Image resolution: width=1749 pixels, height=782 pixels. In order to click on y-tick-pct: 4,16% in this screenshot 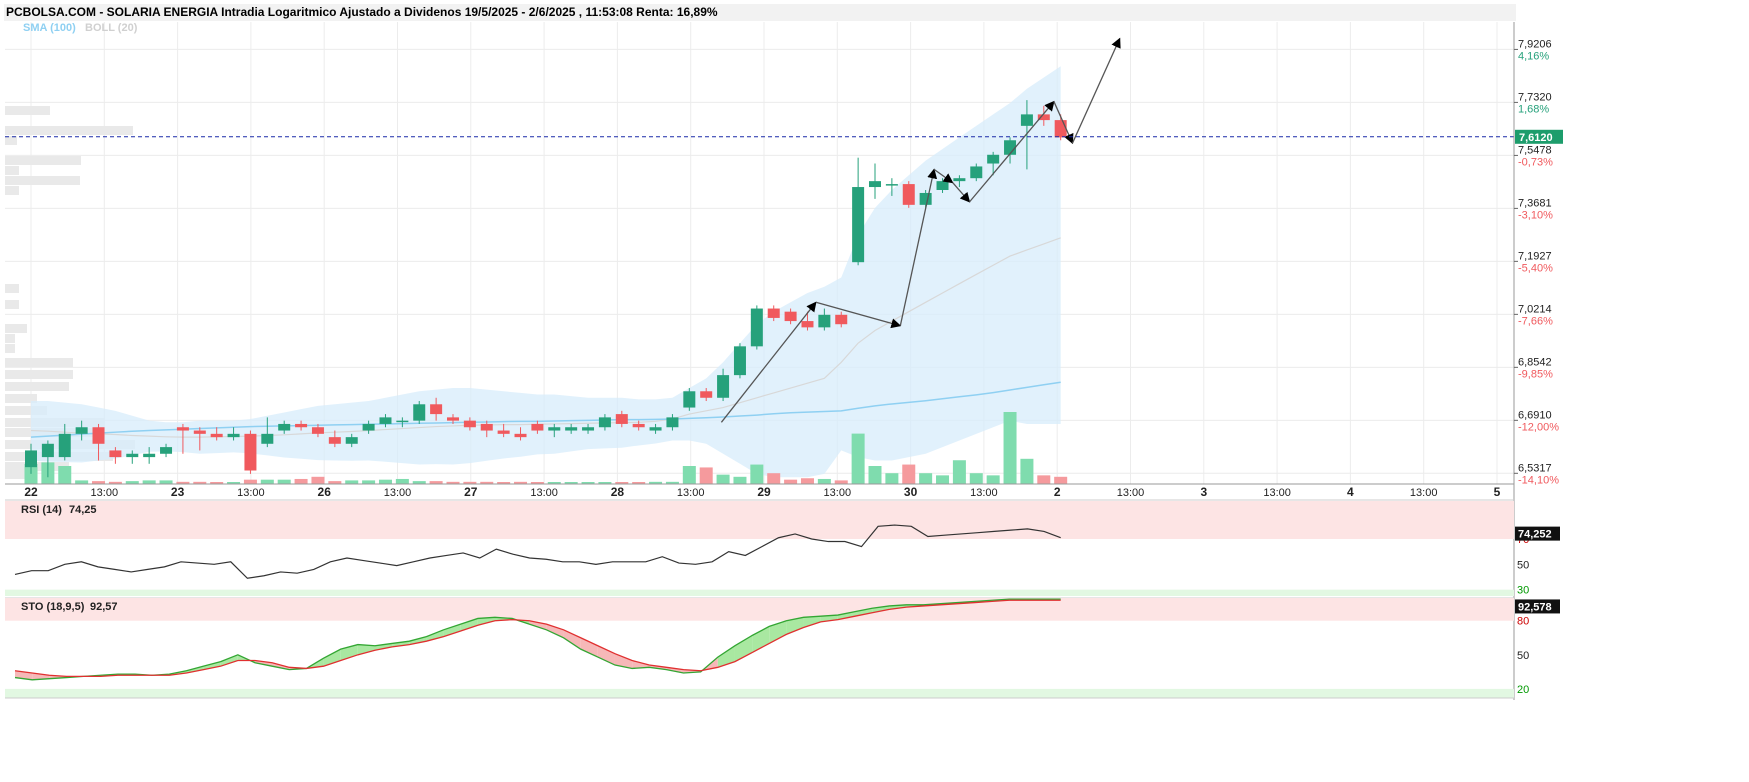, I will do `click(1533, 56)`.